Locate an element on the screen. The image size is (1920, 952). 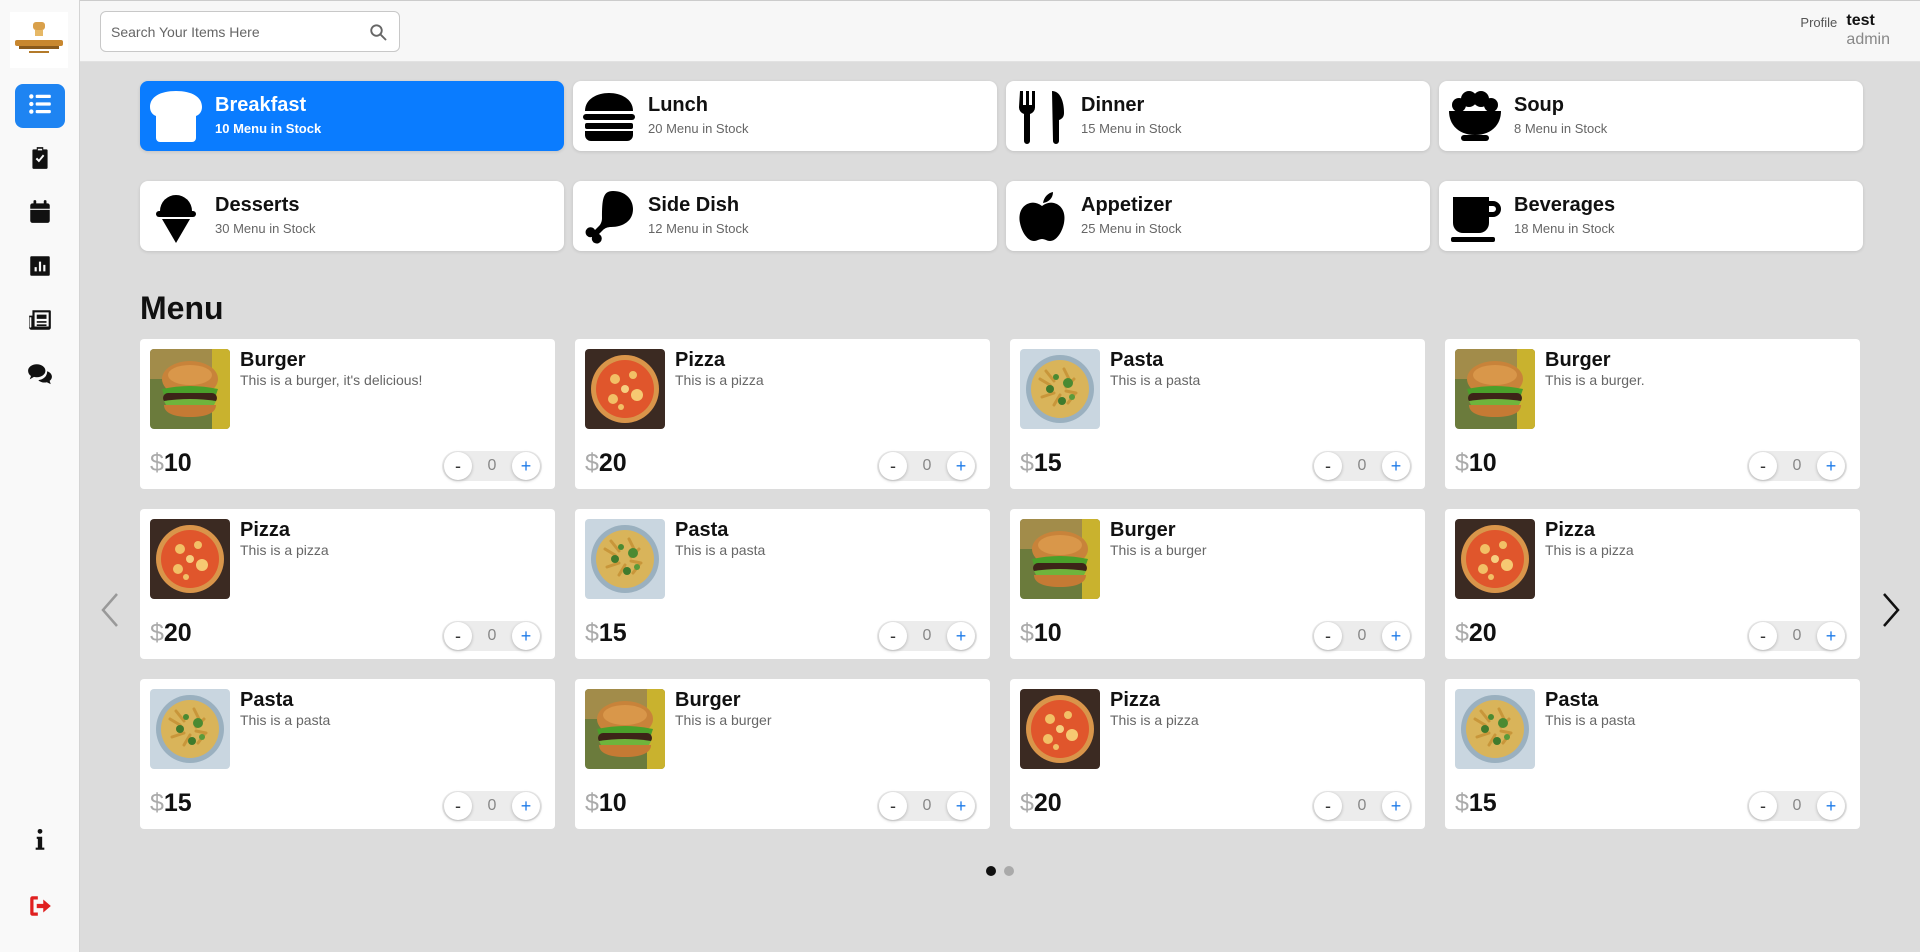
category-desserts: Desserts 30 Menu in Stock is located at coordinates (352, 216).